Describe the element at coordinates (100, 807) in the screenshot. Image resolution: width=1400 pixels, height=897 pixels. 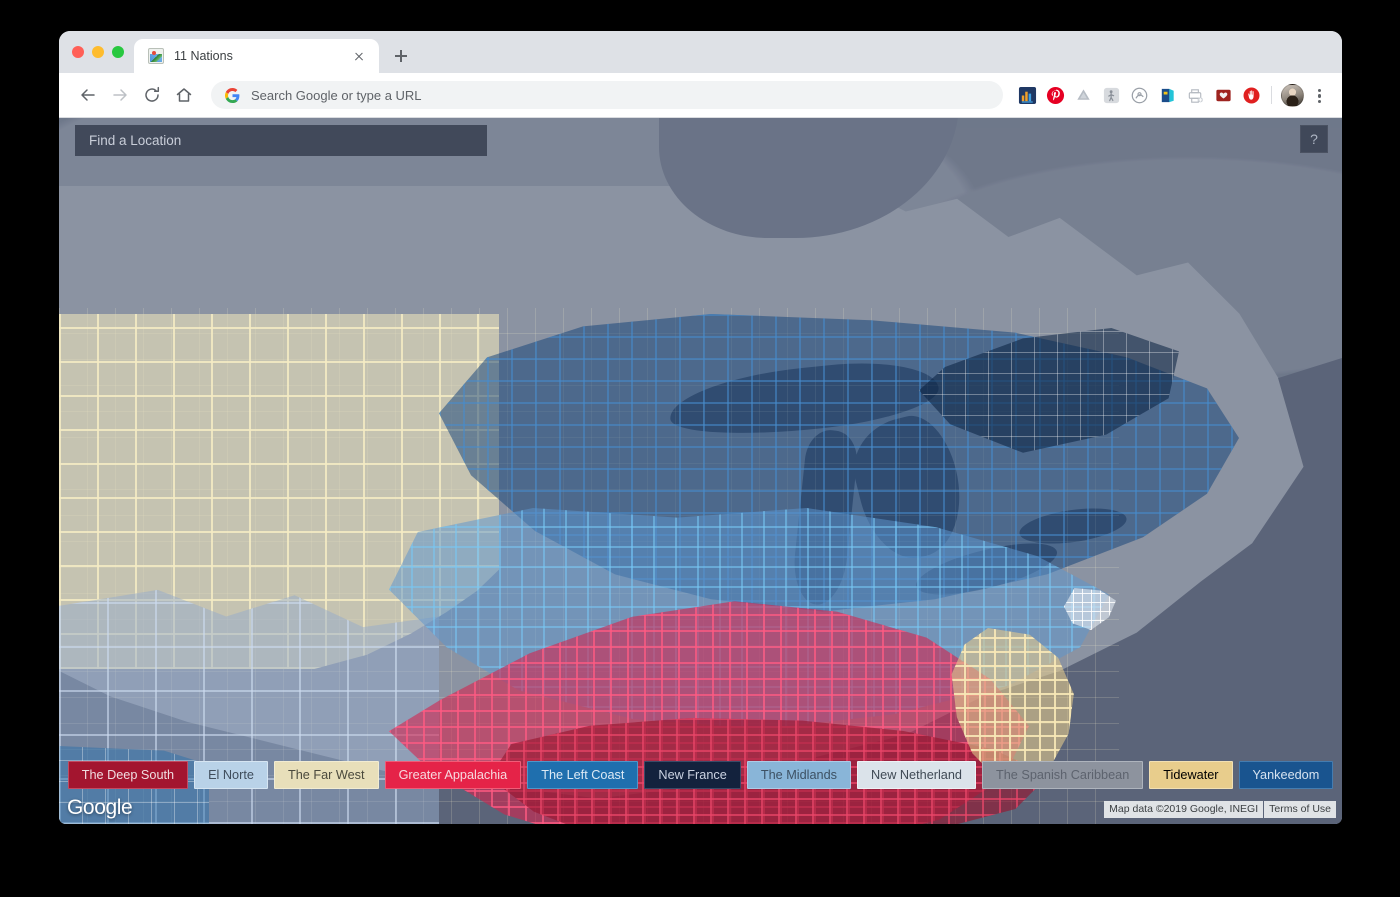
I see `google-watermark: Google` at that location.